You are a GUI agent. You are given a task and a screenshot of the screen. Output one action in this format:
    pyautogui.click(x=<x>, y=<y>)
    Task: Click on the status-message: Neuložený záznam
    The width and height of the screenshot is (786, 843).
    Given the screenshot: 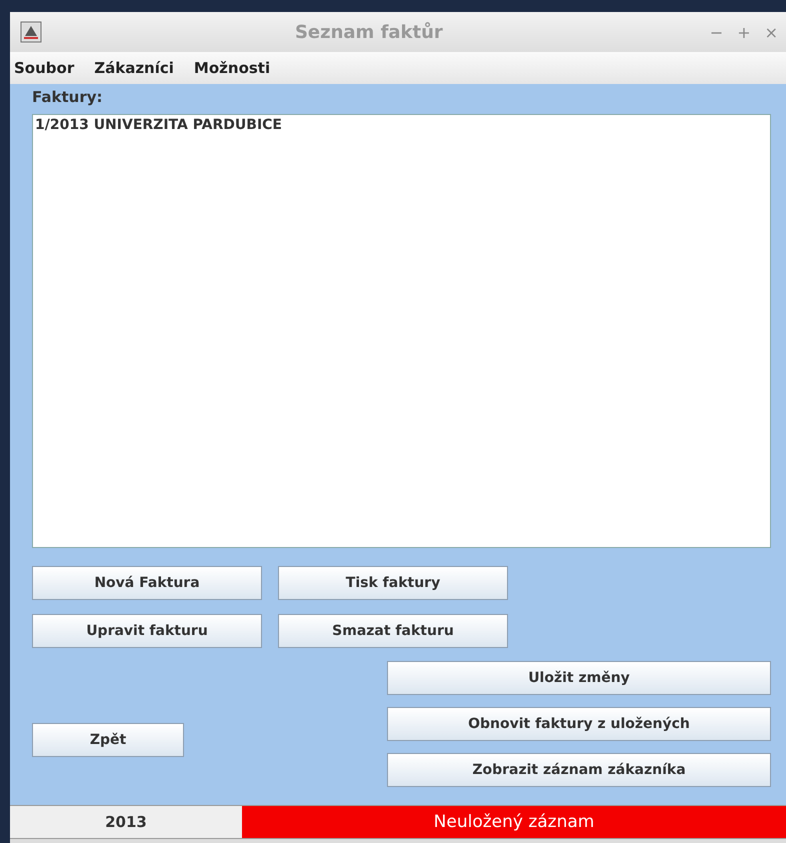 What is the action you would take?
    pyautogui.click(x=514, y=822)
    